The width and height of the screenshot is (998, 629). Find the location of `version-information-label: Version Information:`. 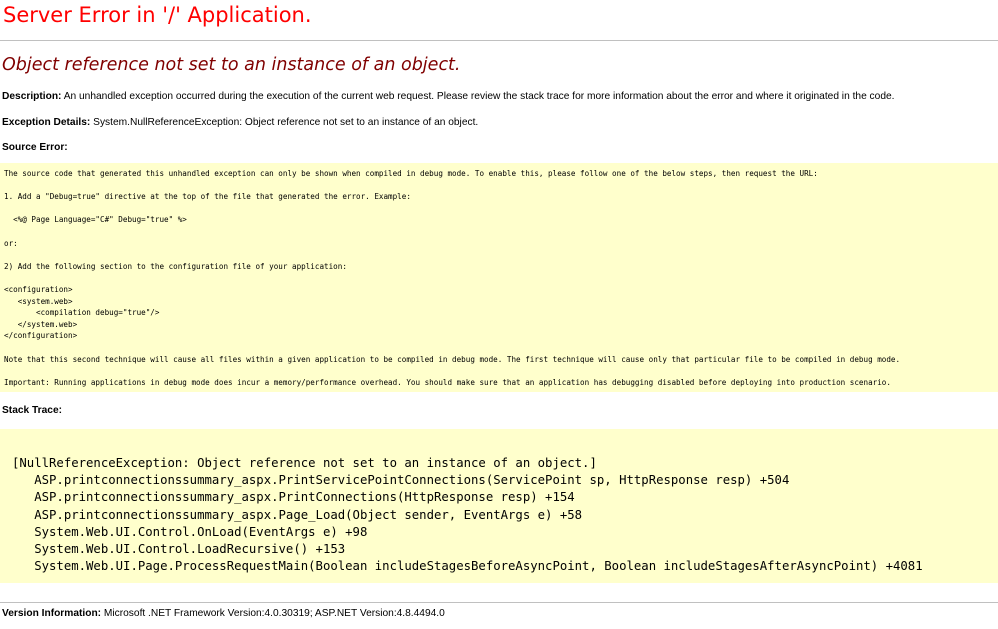

version-information-label: Version Information: is located at coordinates (52, 613).